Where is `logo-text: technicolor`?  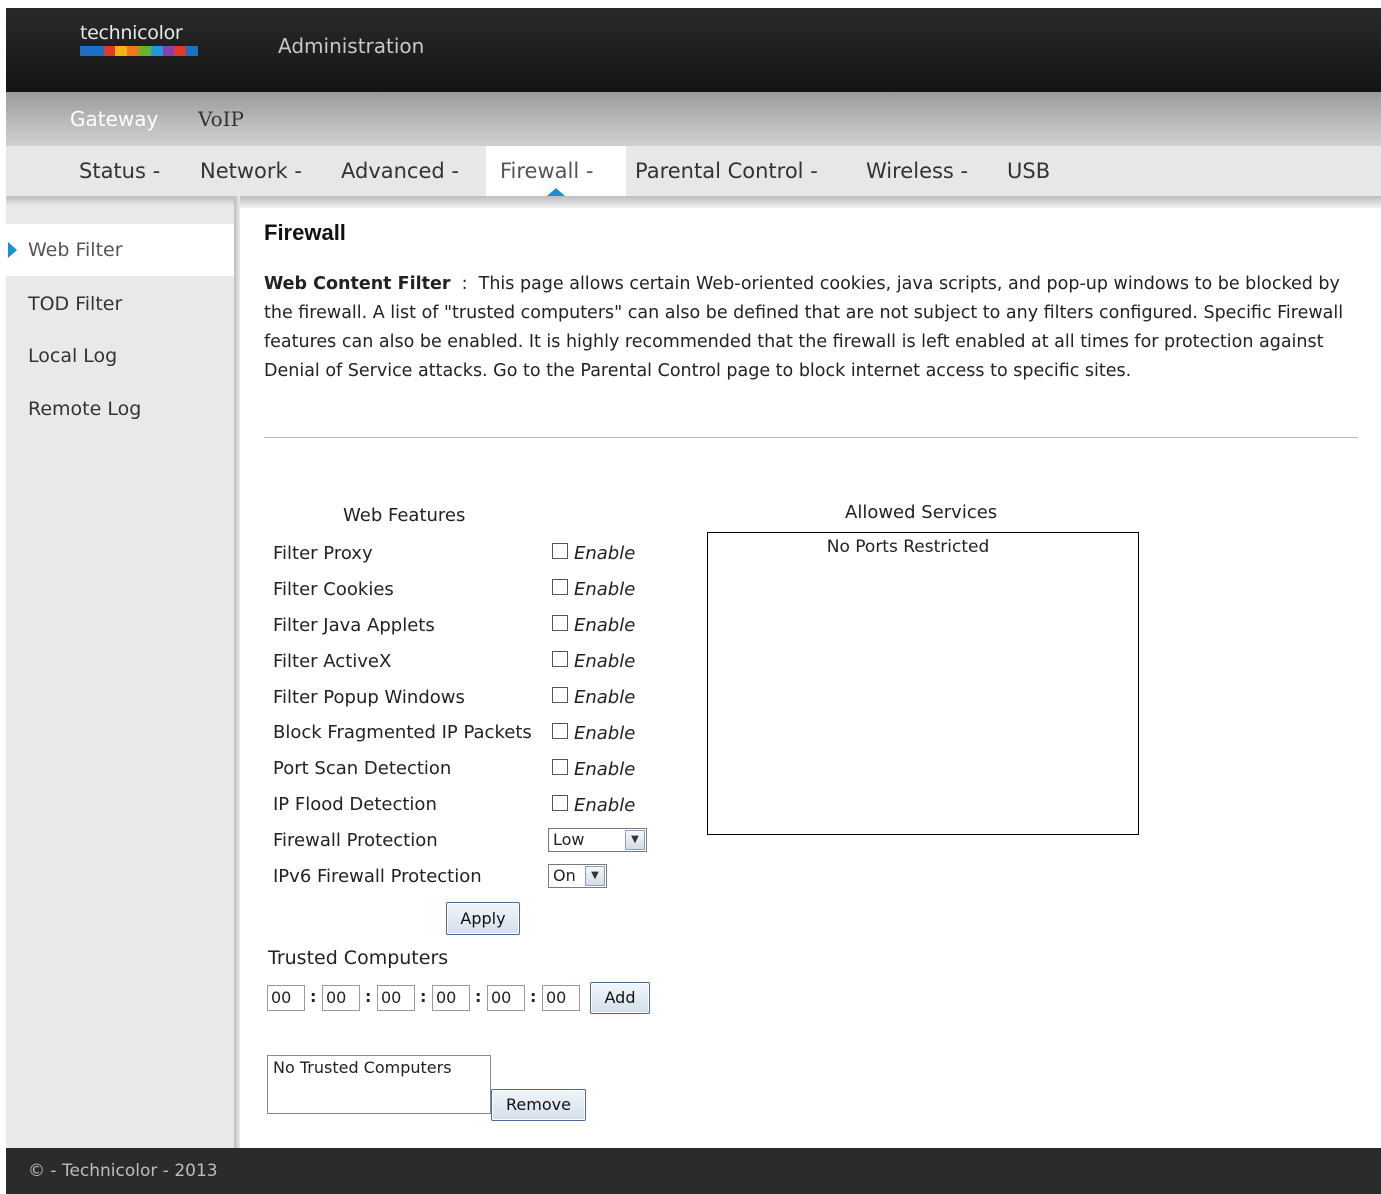 logo-text: technicolor is located at coordinates (131, 33).